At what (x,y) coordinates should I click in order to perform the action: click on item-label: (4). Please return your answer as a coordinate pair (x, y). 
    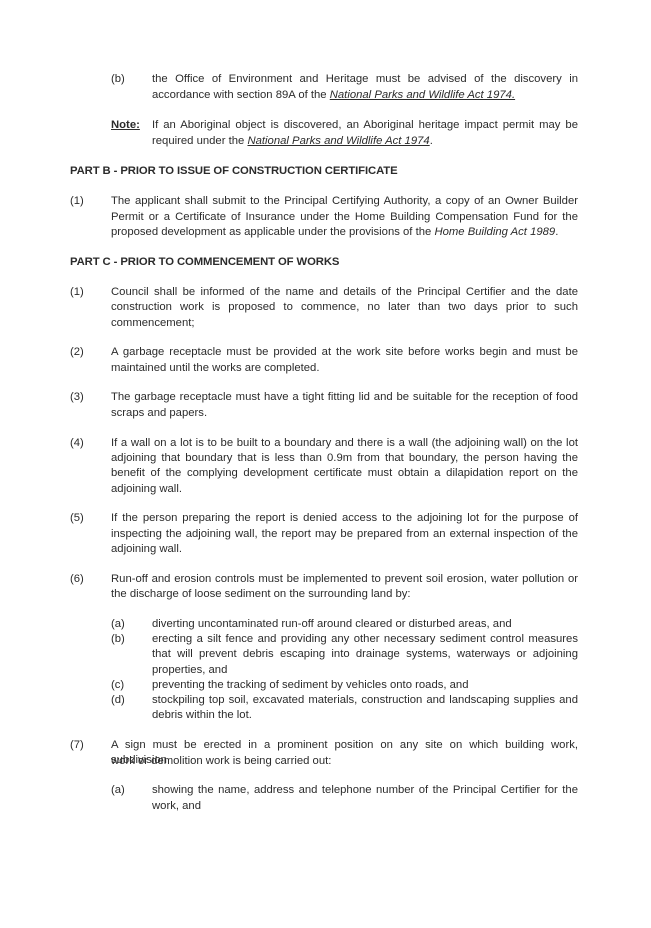
    Looking at the image, I should click on (77, 443).